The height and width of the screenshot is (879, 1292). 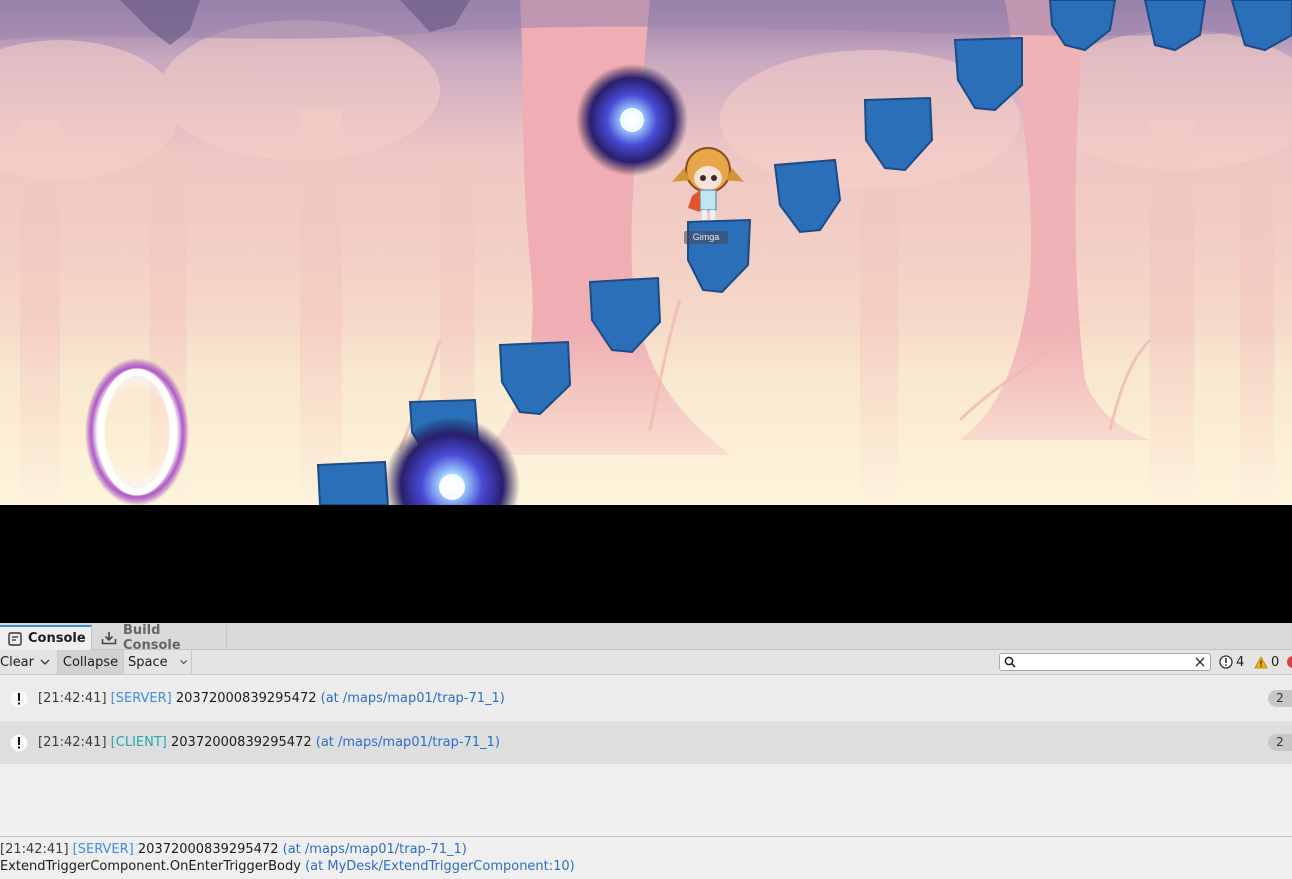 I want to click on error-filter-toggle: 4, so click(x=1231, y=662).